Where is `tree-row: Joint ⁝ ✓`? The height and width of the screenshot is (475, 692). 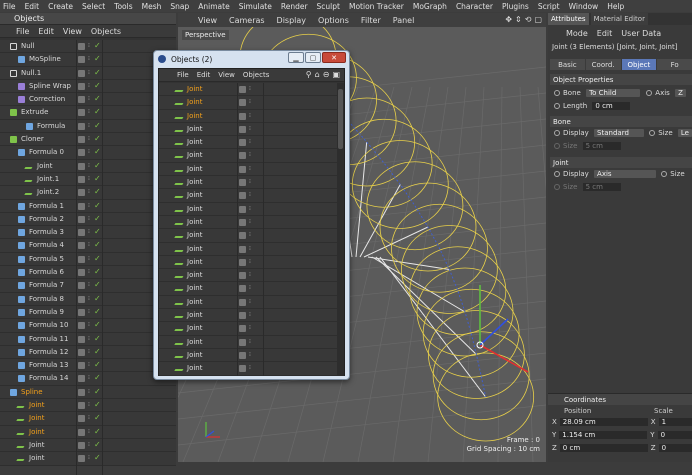 tree-row: Joint ⁝ ✓ is located at coordinates (88, 419).